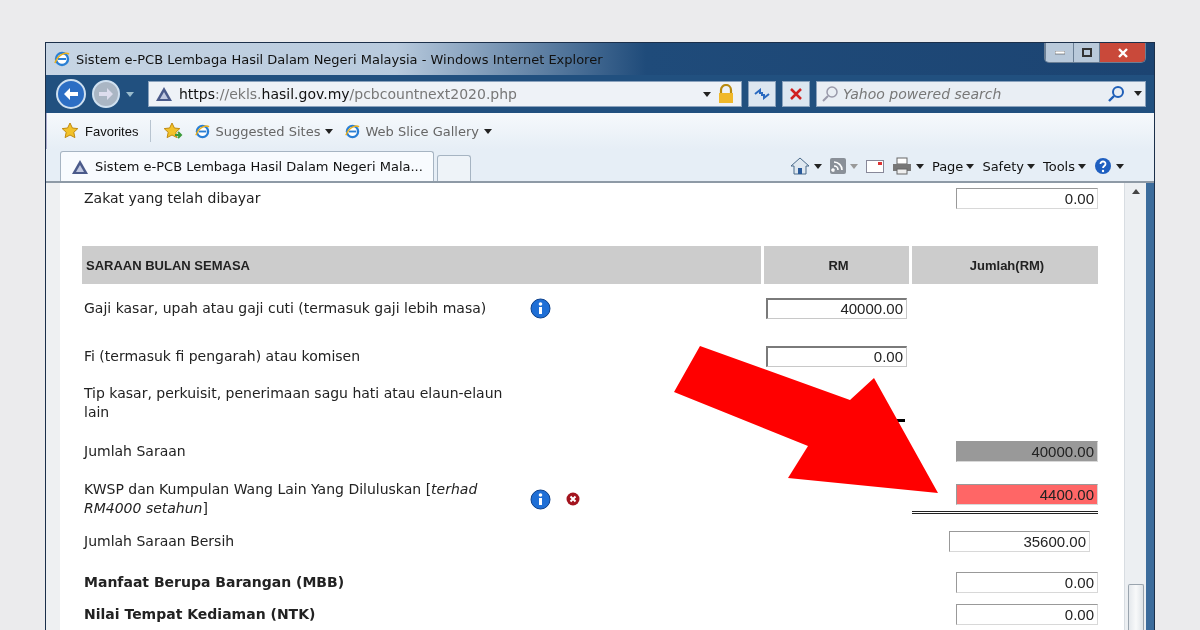 The image size is (1200, 630). Describe the element at coordinates (135, 451) in the screenshot. I see `field-label: Jumlah Saraan` at that location.